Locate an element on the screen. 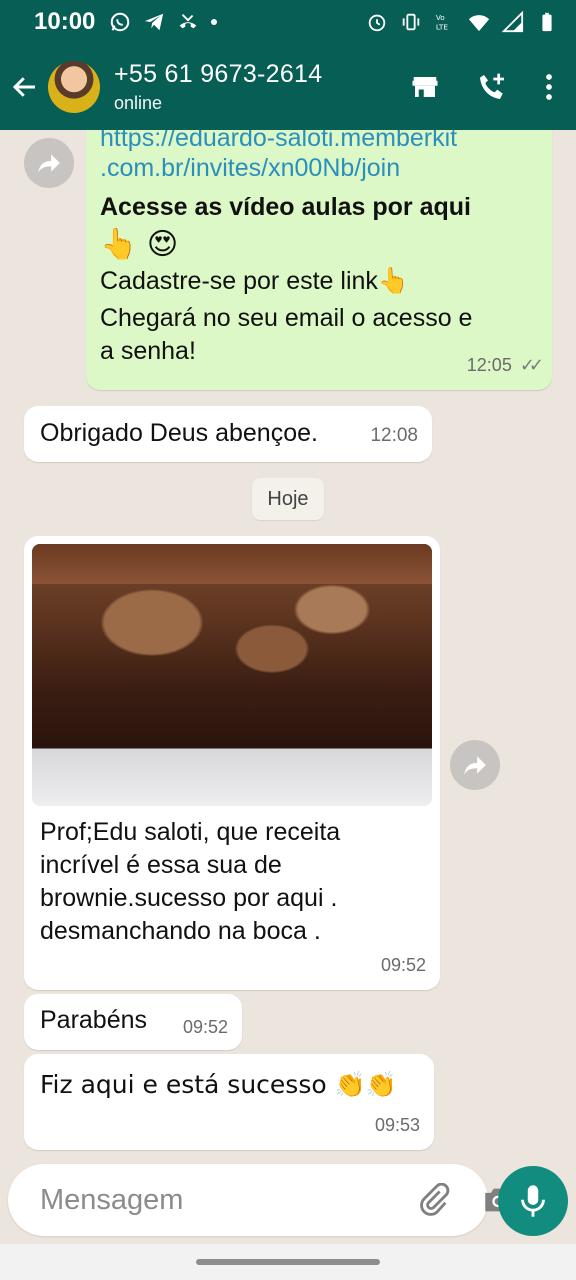 The image size is (576, 1280). message-composer is located at coordinates (259, 1200).